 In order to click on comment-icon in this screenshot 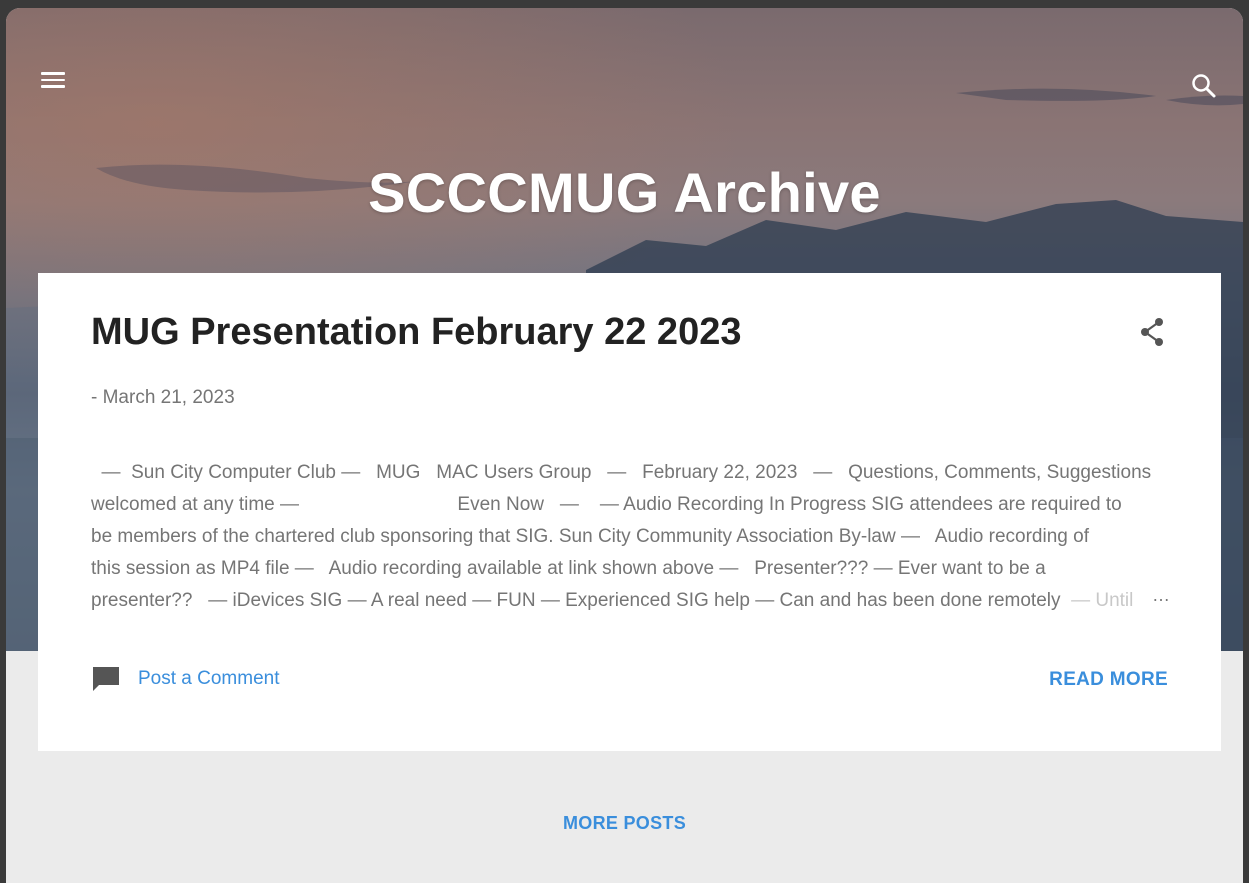, I will do `click(106, 679)`.